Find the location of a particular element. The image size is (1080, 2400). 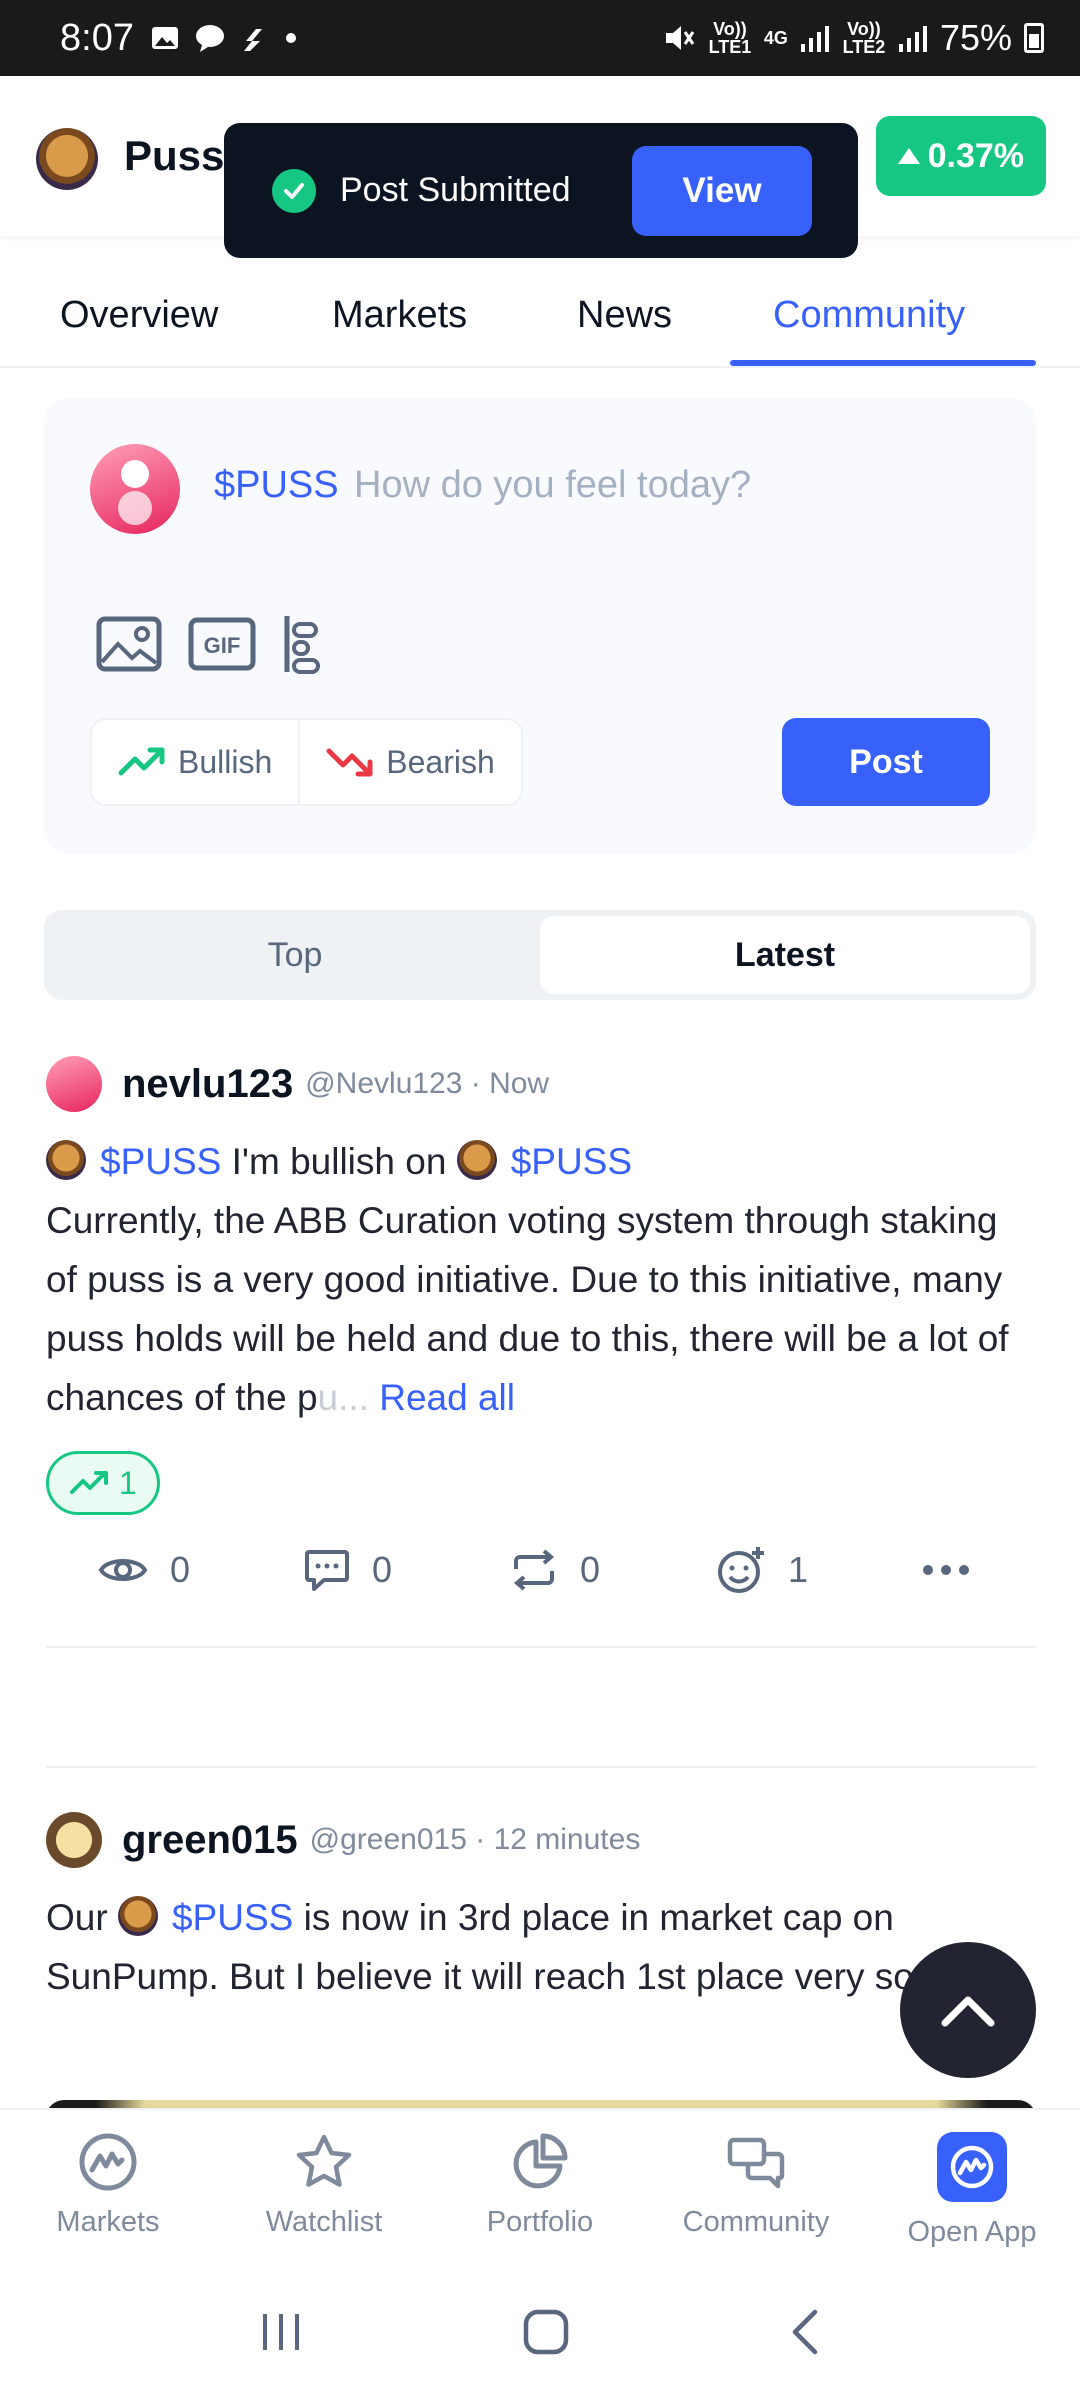

battery-icon is located at coordinates (1034, 38).